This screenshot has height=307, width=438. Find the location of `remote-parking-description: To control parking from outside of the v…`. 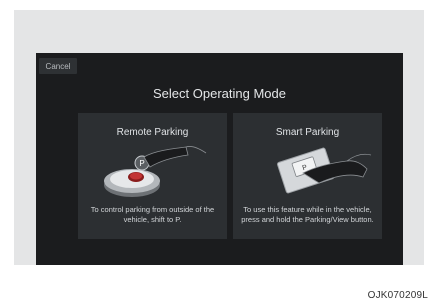

remote-parking-description: To control parking from outside of the v… is located at coordinates (152, 214).